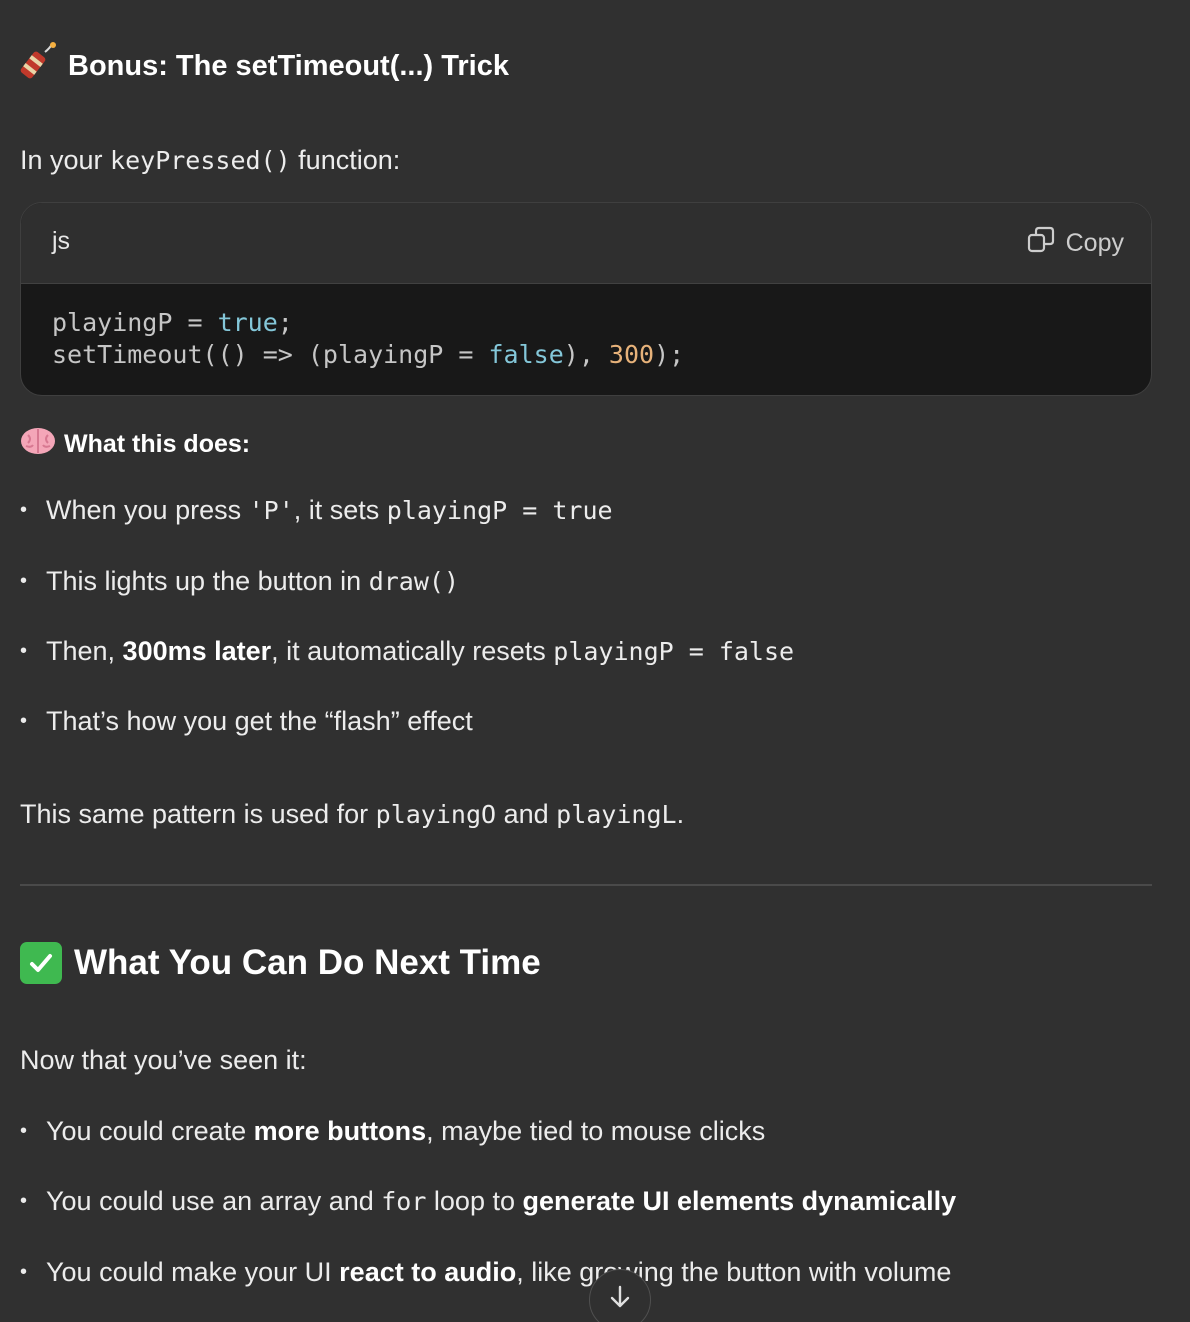  I want to click on intro-paragraph: In your keyPressed() function:, so click(210, 160).